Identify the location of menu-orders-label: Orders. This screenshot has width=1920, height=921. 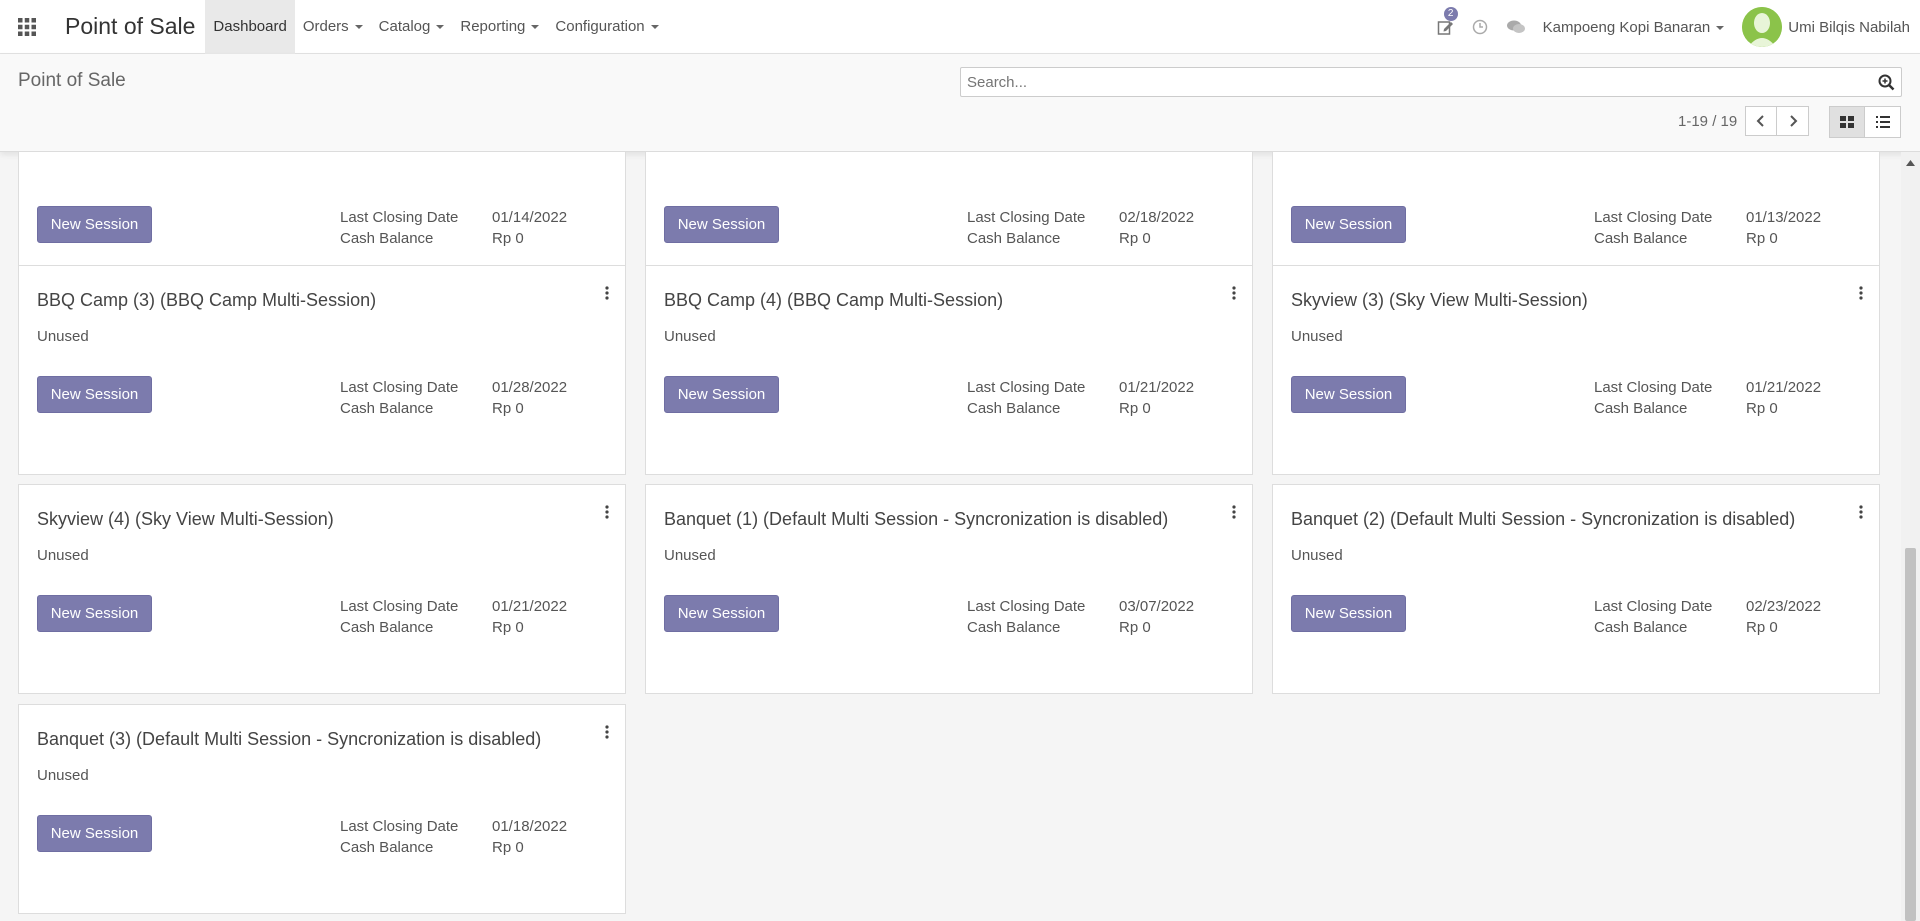
(325, 26).